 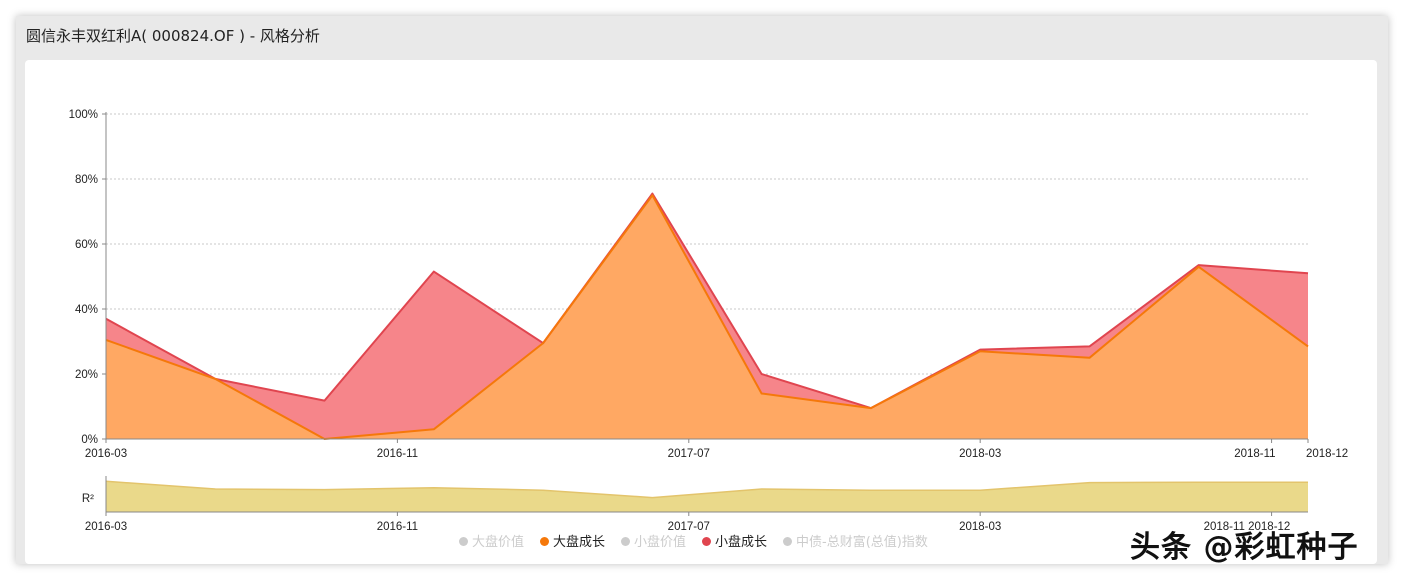 I want to click on x-tick-label: 2018-03, so click(x=980, y=454).